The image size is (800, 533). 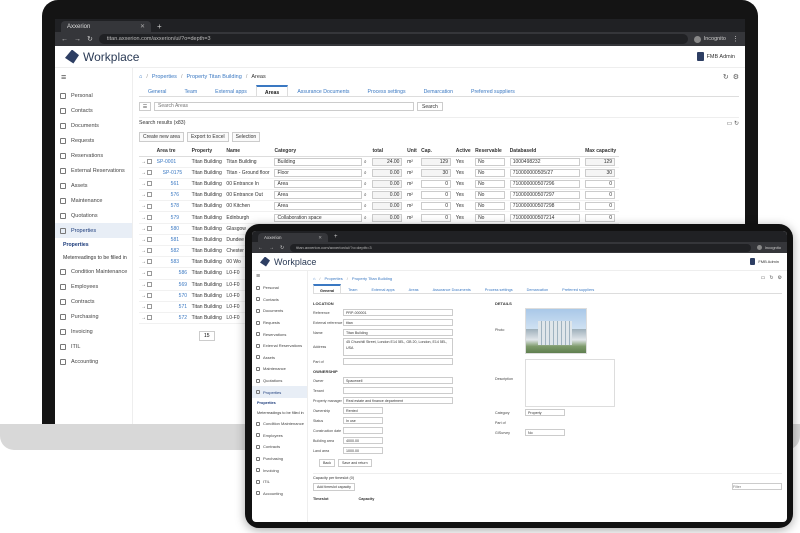 I want to click on area-link: 570, so click(x=183, y=296).